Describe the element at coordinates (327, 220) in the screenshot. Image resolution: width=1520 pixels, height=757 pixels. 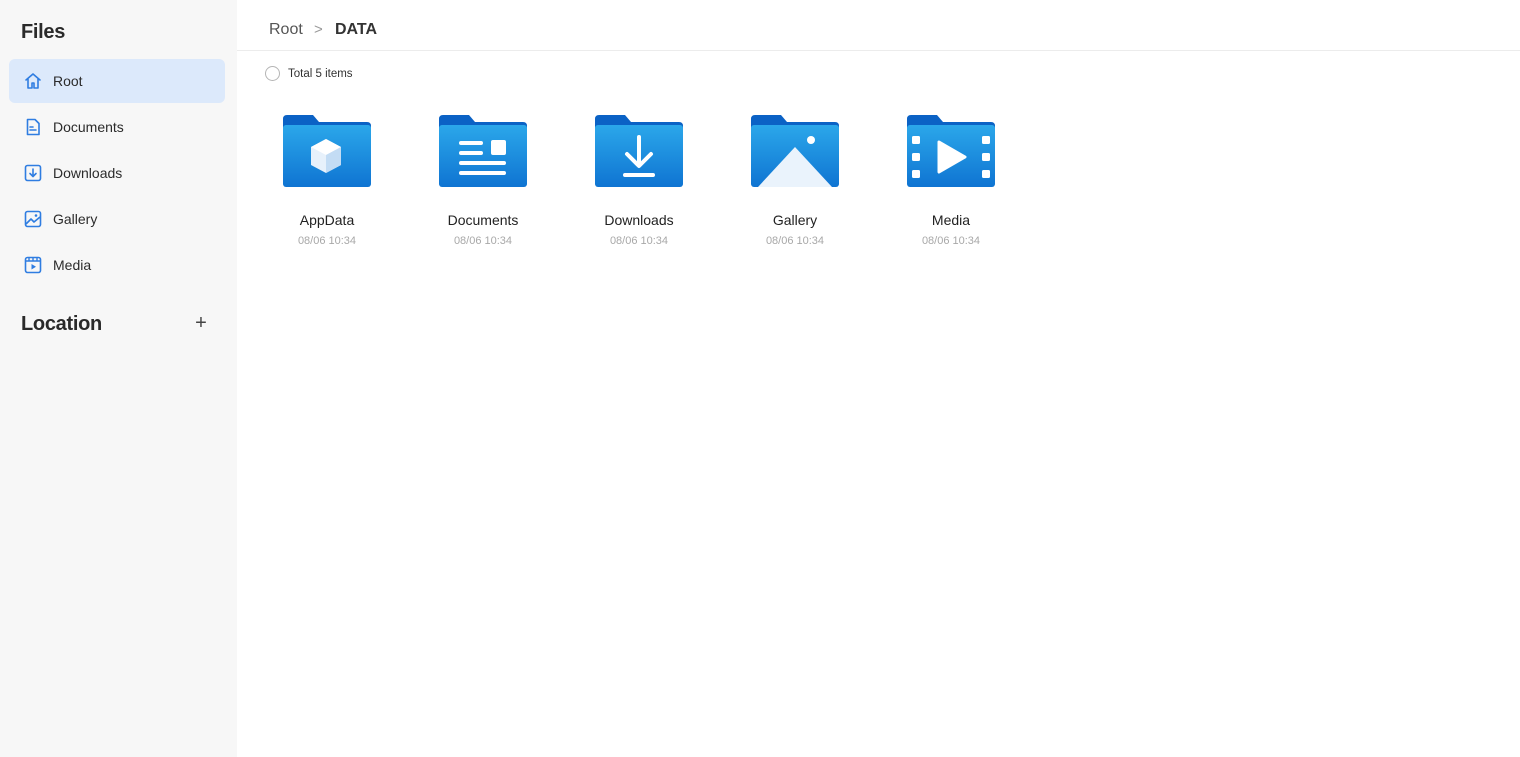
I see `folder-name: AppData` at that location.